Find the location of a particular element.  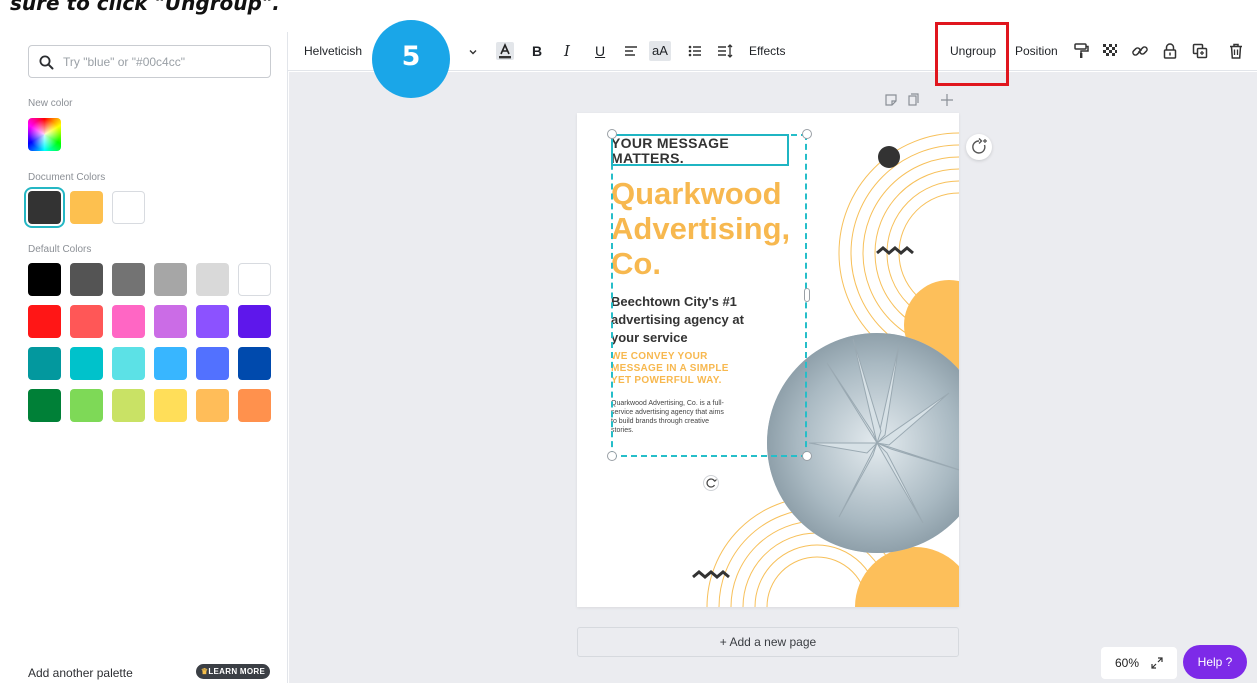

italic-icon: I is located at coordinates (567, 51).